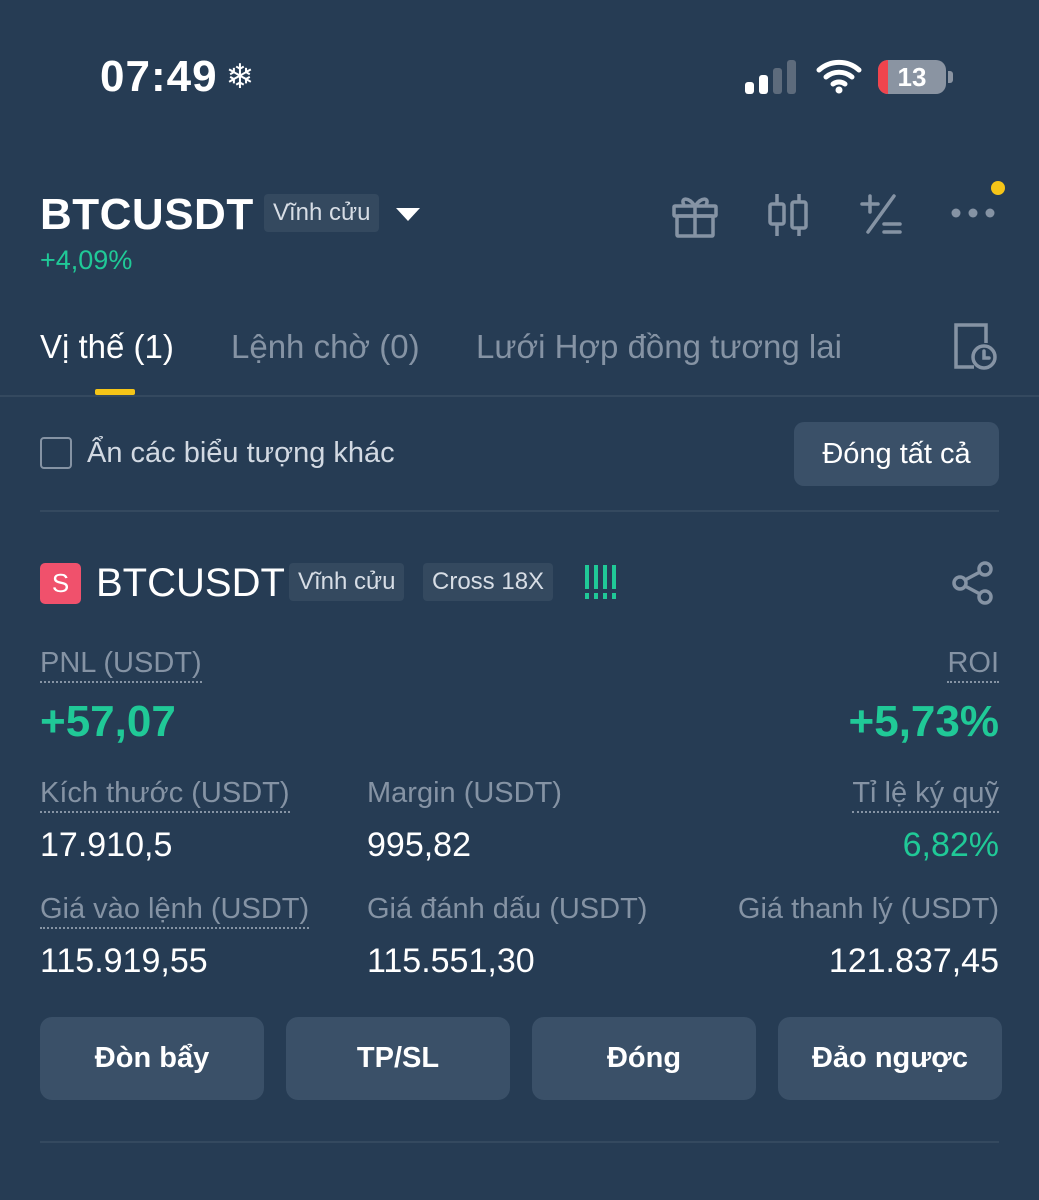 Image resolution: width=1039 pixels, height=1200 pixels. What do you see at coordinates (147, 215) in the screenshot?
I see `symbol-title: BTCUSDT` at bounding box center [147, 215].